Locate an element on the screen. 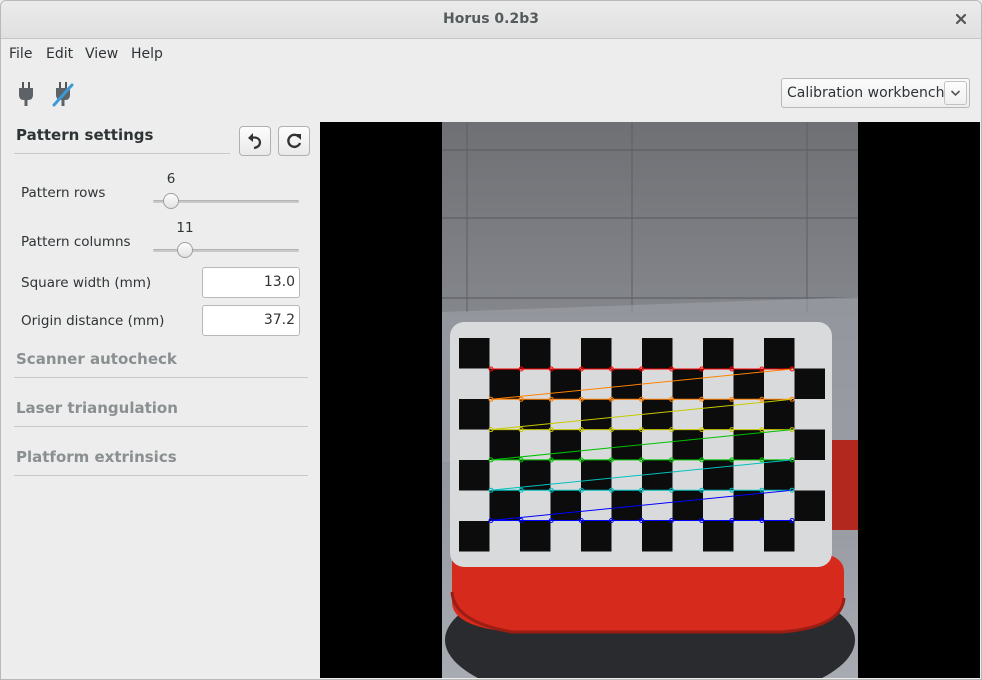 Image resolution: width=982 pixels, height=680 pixels. origin-distance-field: 37.2 is located at coordinates (251, 320).